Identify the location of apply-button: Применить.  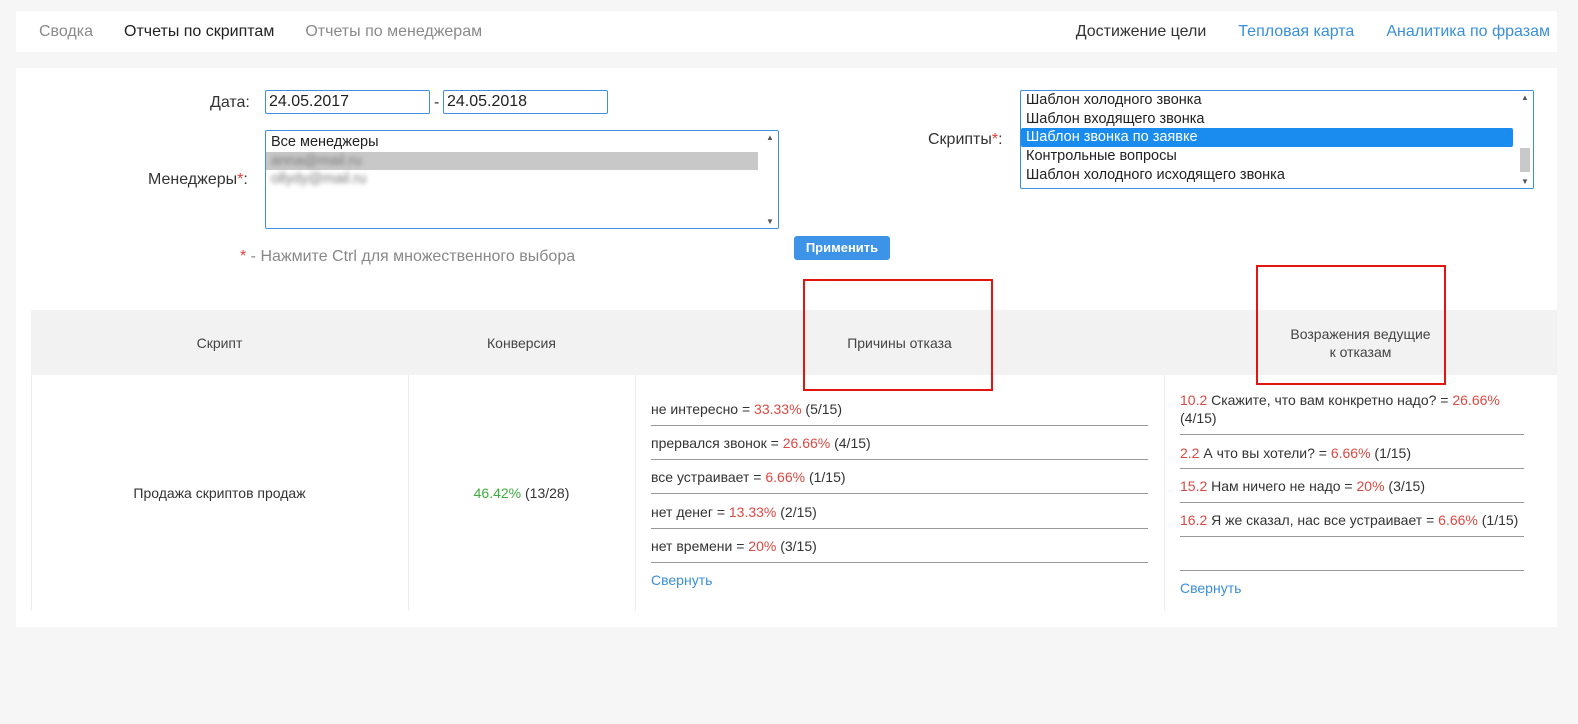
(842, 248).